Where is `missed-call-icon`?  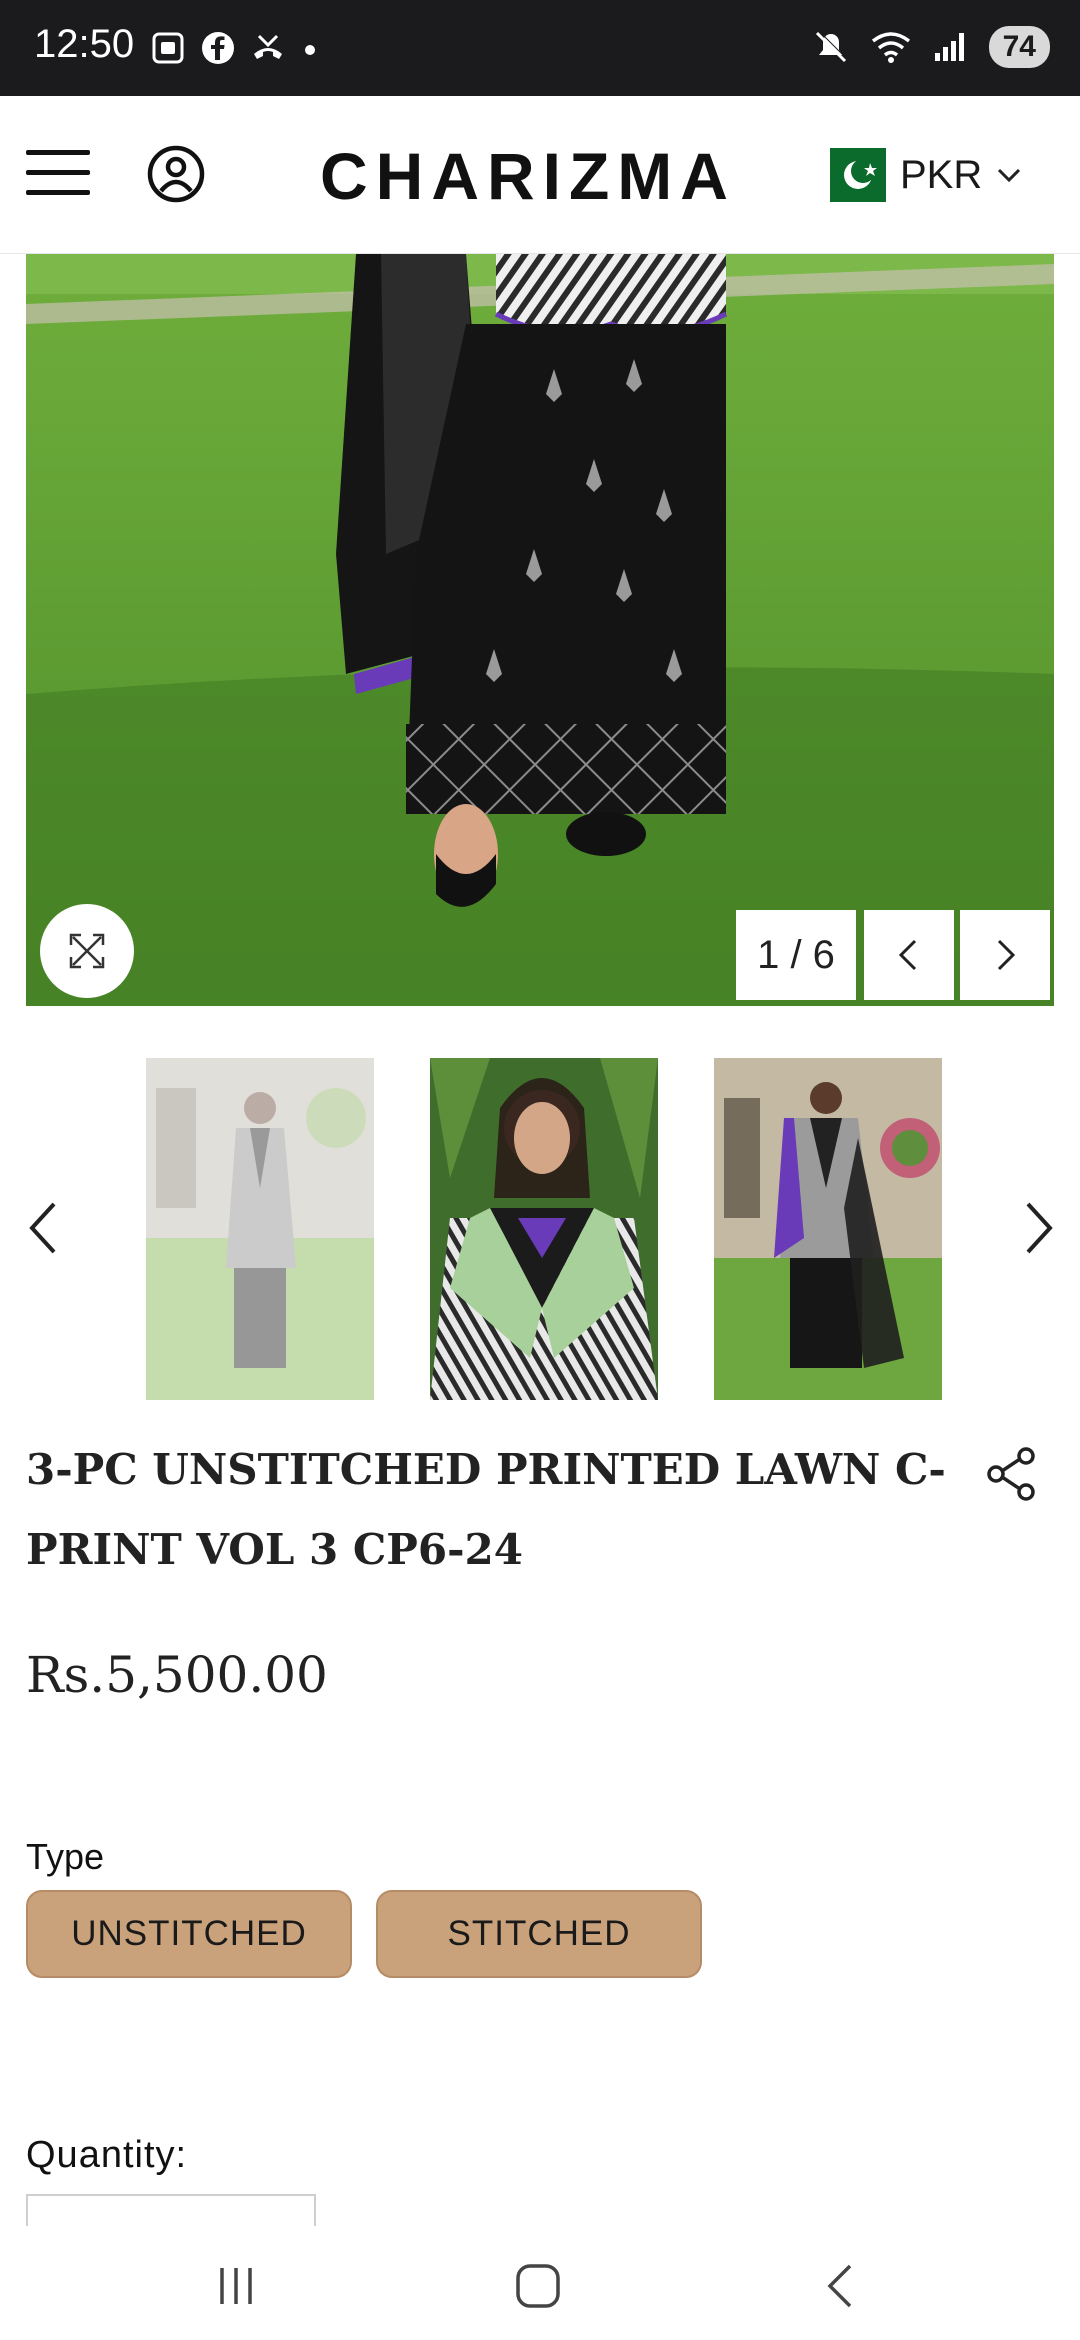 missed-call-icon is located at coordinates (268, 46).